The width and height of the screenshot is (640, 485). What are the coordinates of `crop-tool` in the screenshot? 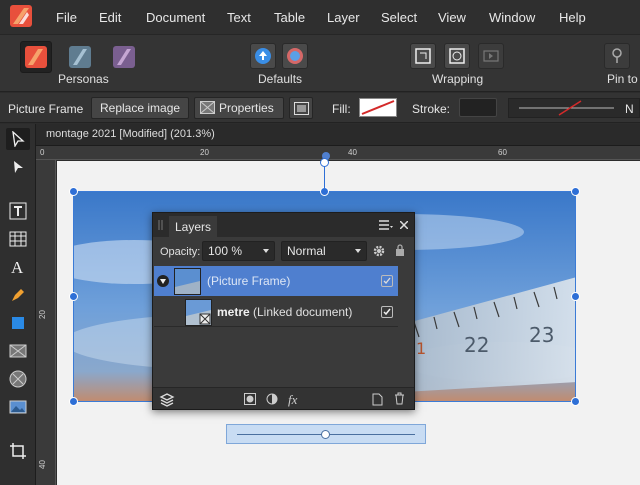 It's located at (18, 451).